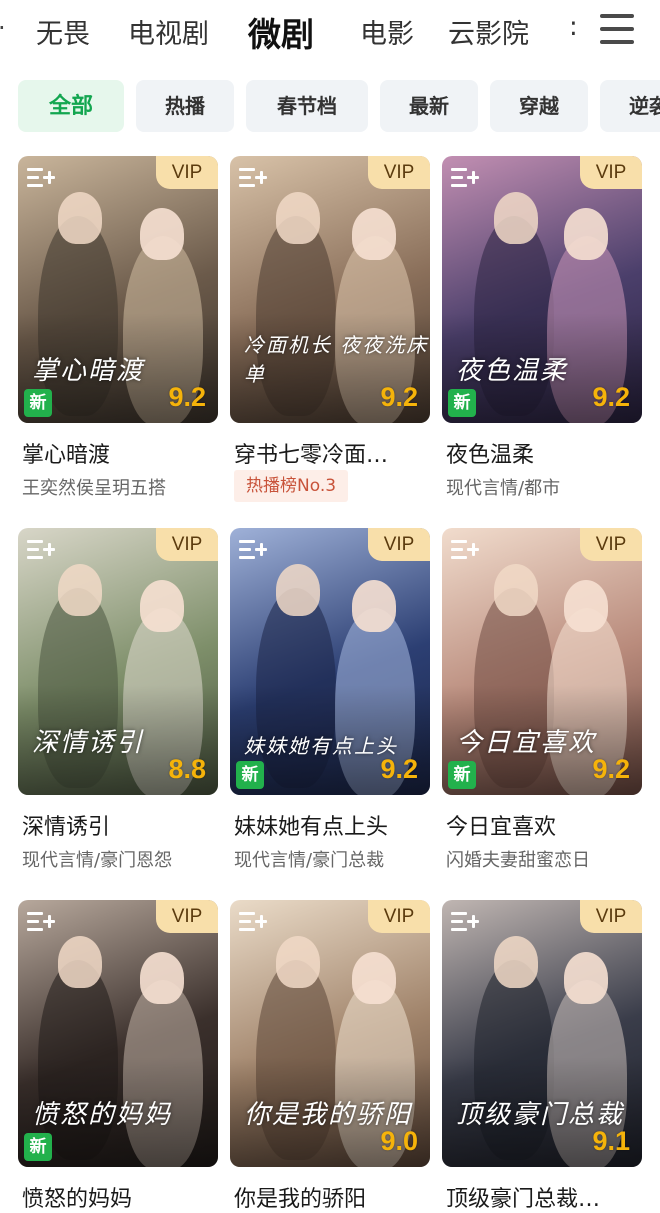  What do you see at coordinates (330, 35) in the screenshot?
I see `top-nav: · 无畏 电视剧 微剧 电影 云影院 :` at bounding box center [330, 35].